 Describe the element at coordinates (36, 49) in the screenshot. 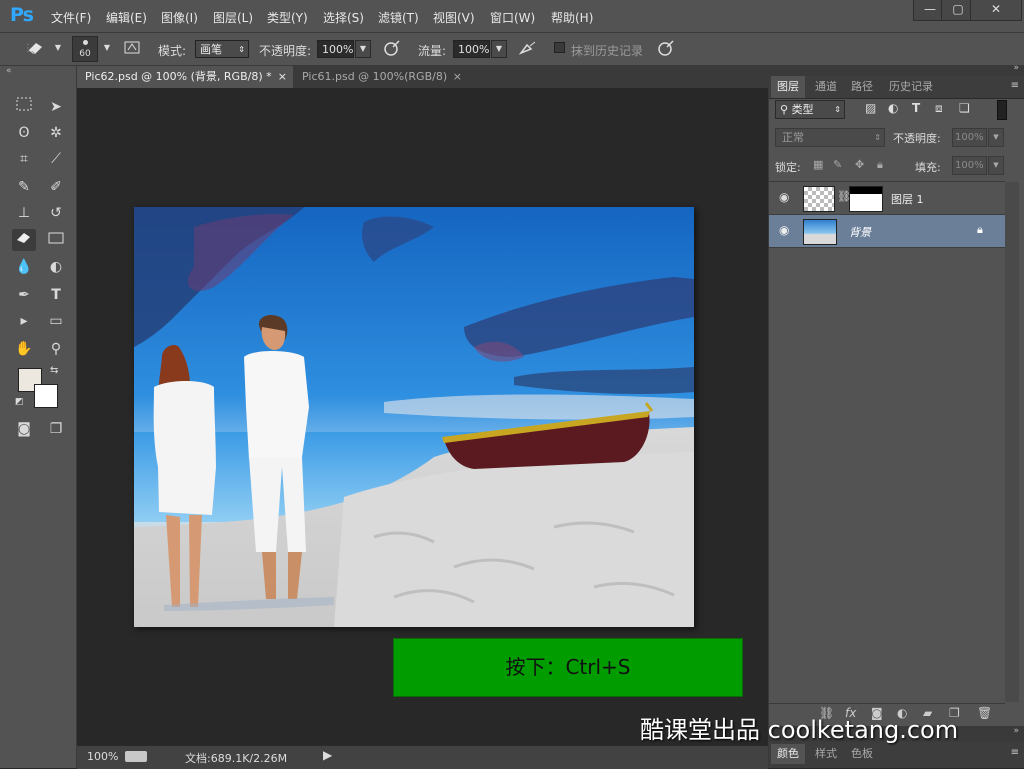

I see `eraser-tool-preset-icon` at that location.